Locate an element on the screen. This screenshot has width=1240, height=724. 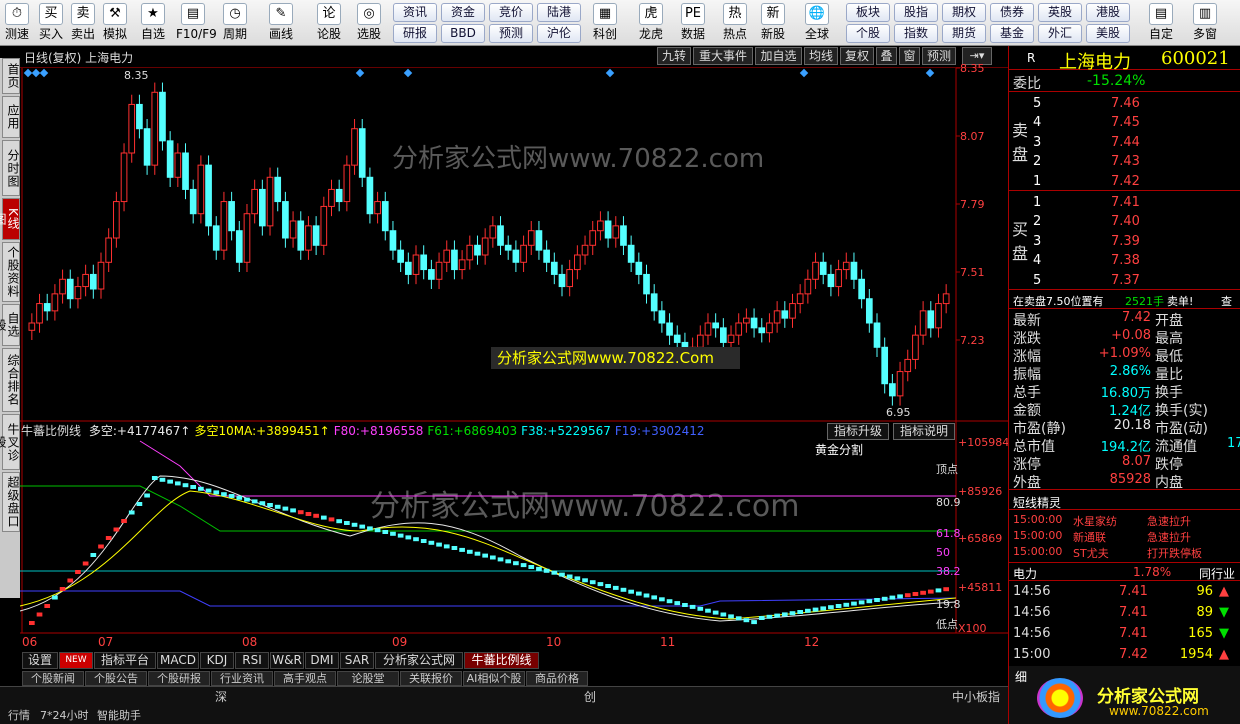
toolbar-mid-2: PE 数据 is located at coordinates (693, 23).